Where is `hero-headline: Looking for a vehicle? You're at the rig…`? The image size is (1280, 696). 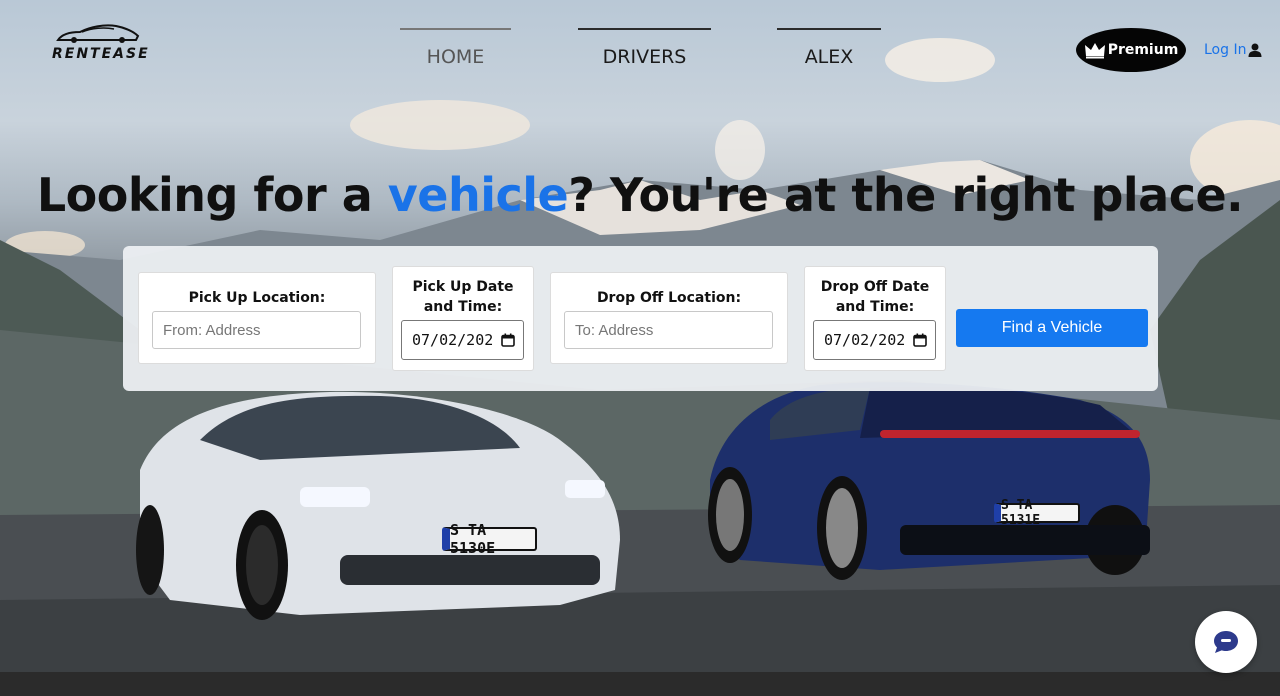
hero-headline: Looking for a vehicle? You're at the rig… is located at coordinates (640, 195).